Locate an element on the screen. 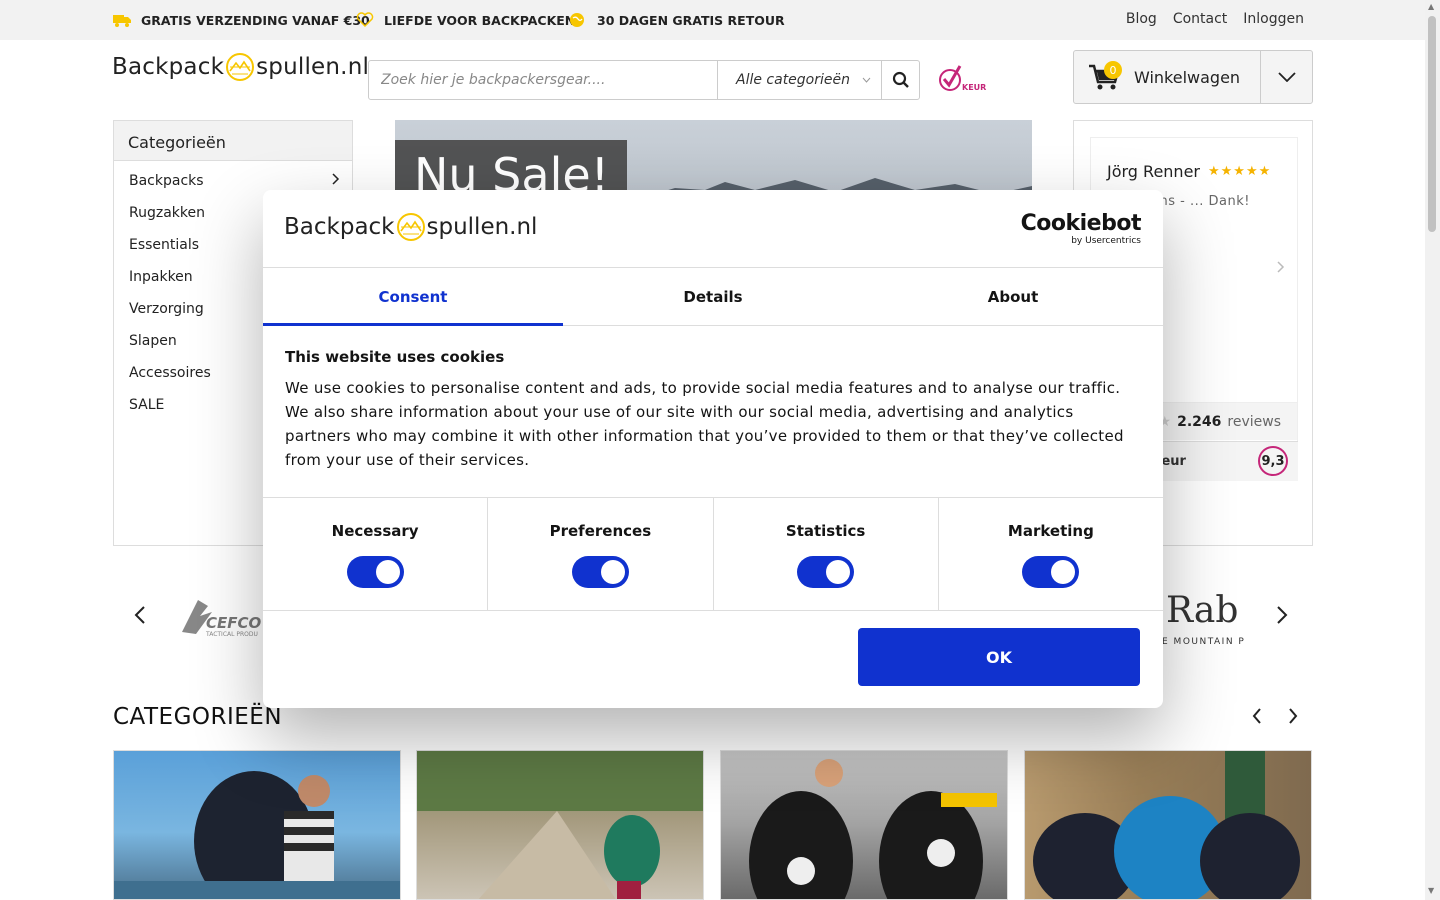 The height and width of the screenshot is (900, 1440). toggle-marketing: Marketing is located at coordinates (1051, 554).